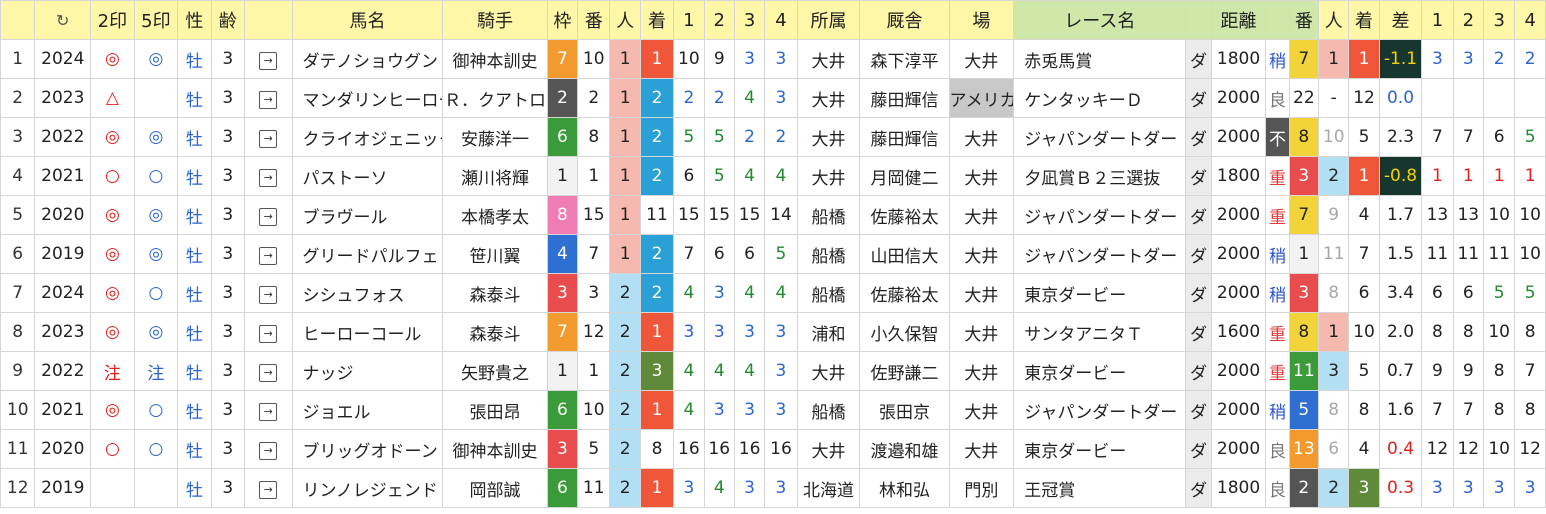 The height and width of the screenshot is (514, 1546). What do you see at coordinates (367, 332) in the screenshot?
I see `horse-name: ヒーローコール` at bounding box center [367, 332].